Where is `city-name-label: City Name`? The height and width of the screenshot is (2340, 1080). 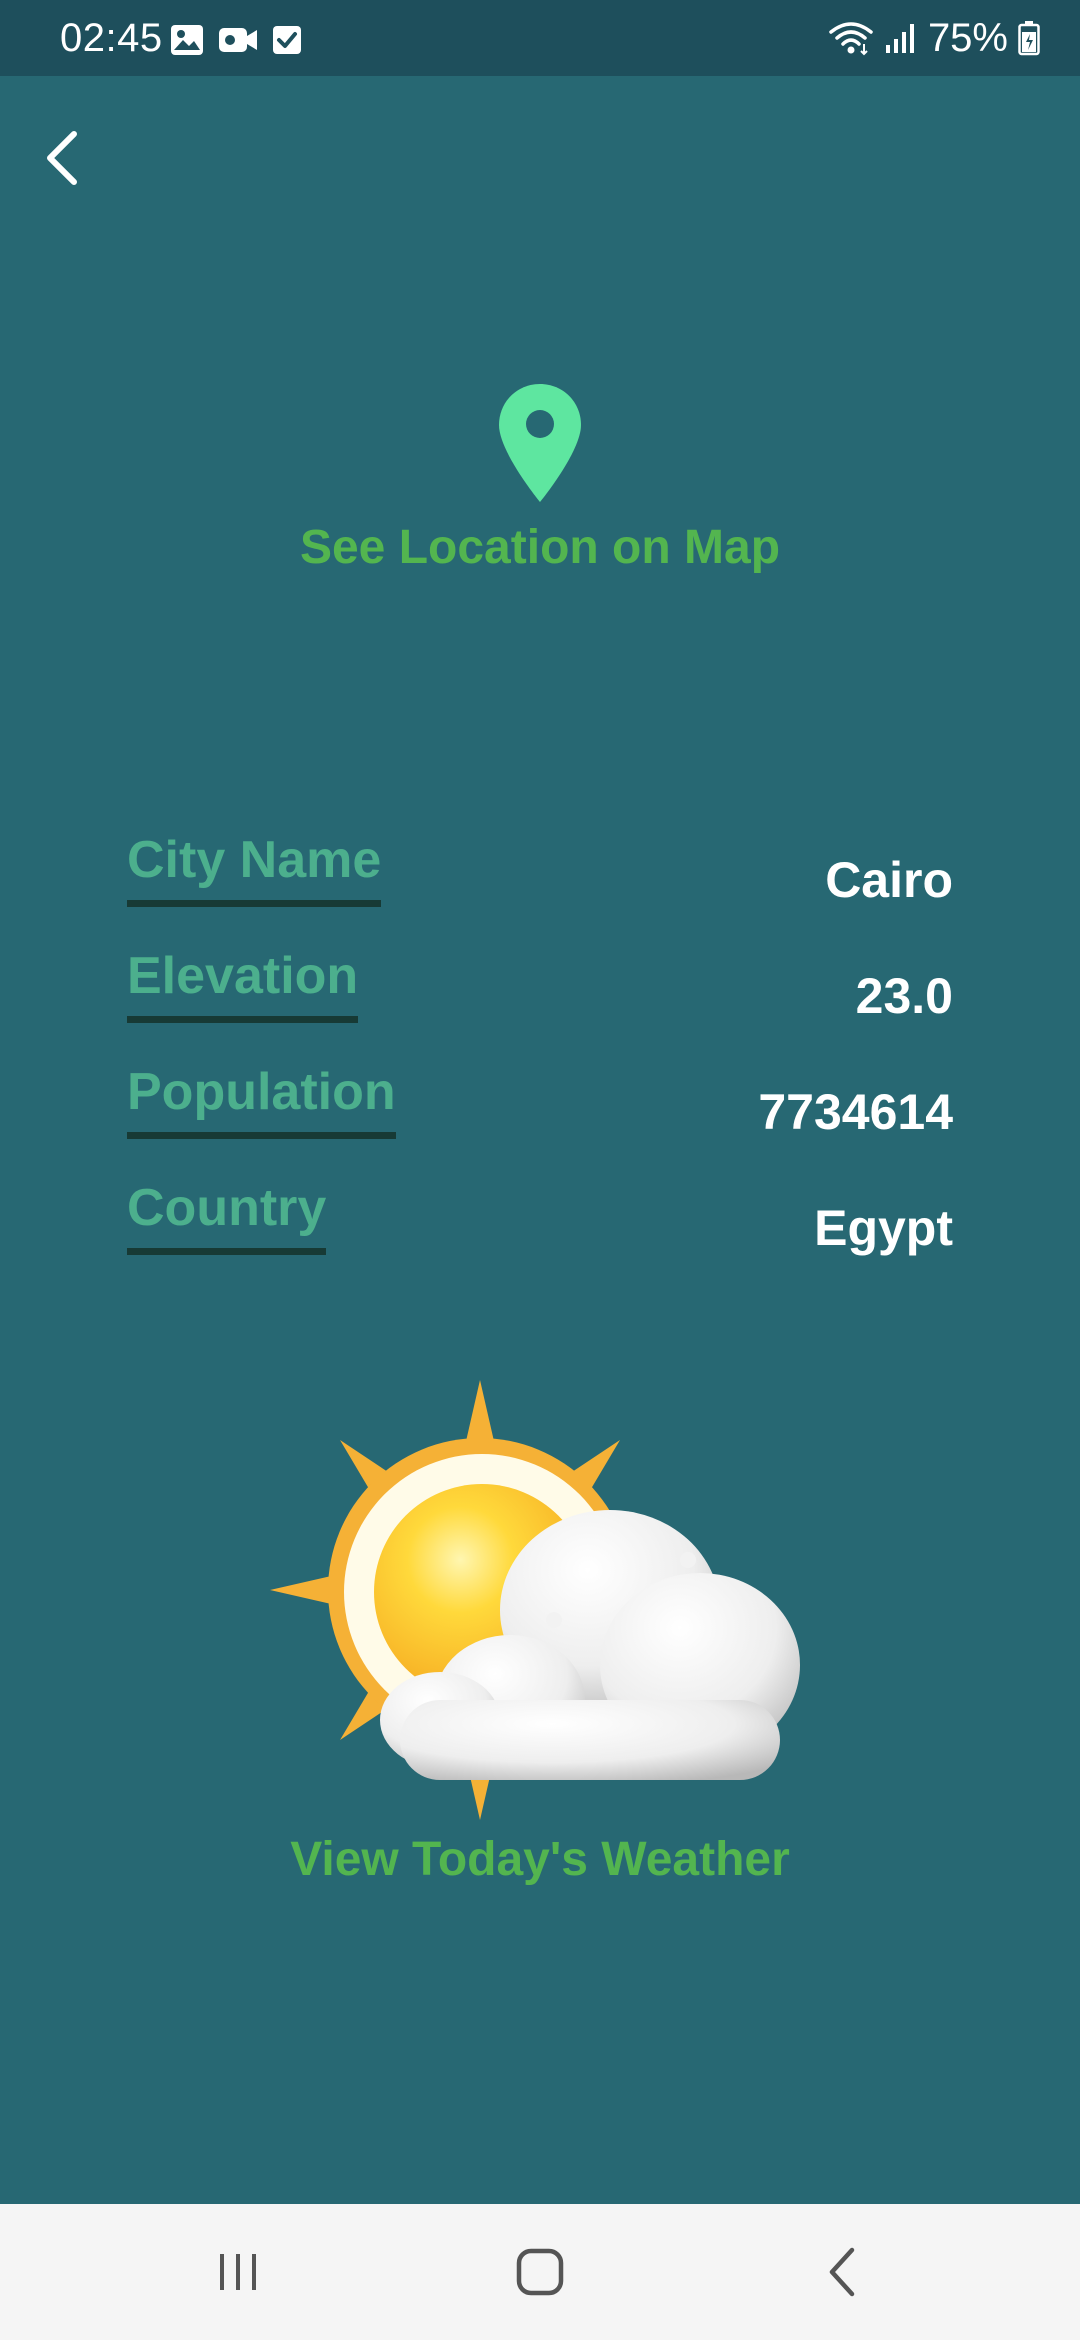 city-name-label: City Name is located at coordinates (254, 867).